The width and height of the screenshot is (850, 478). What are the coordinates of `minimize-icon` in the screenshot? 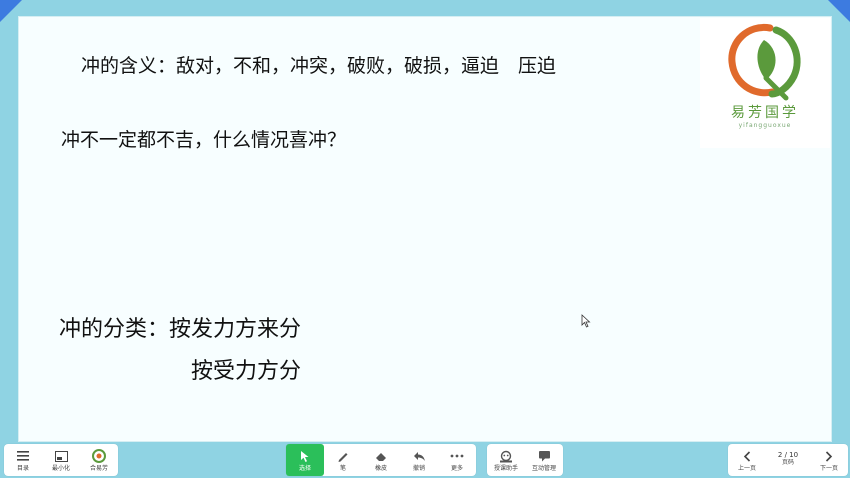 It's located at (61, 456).